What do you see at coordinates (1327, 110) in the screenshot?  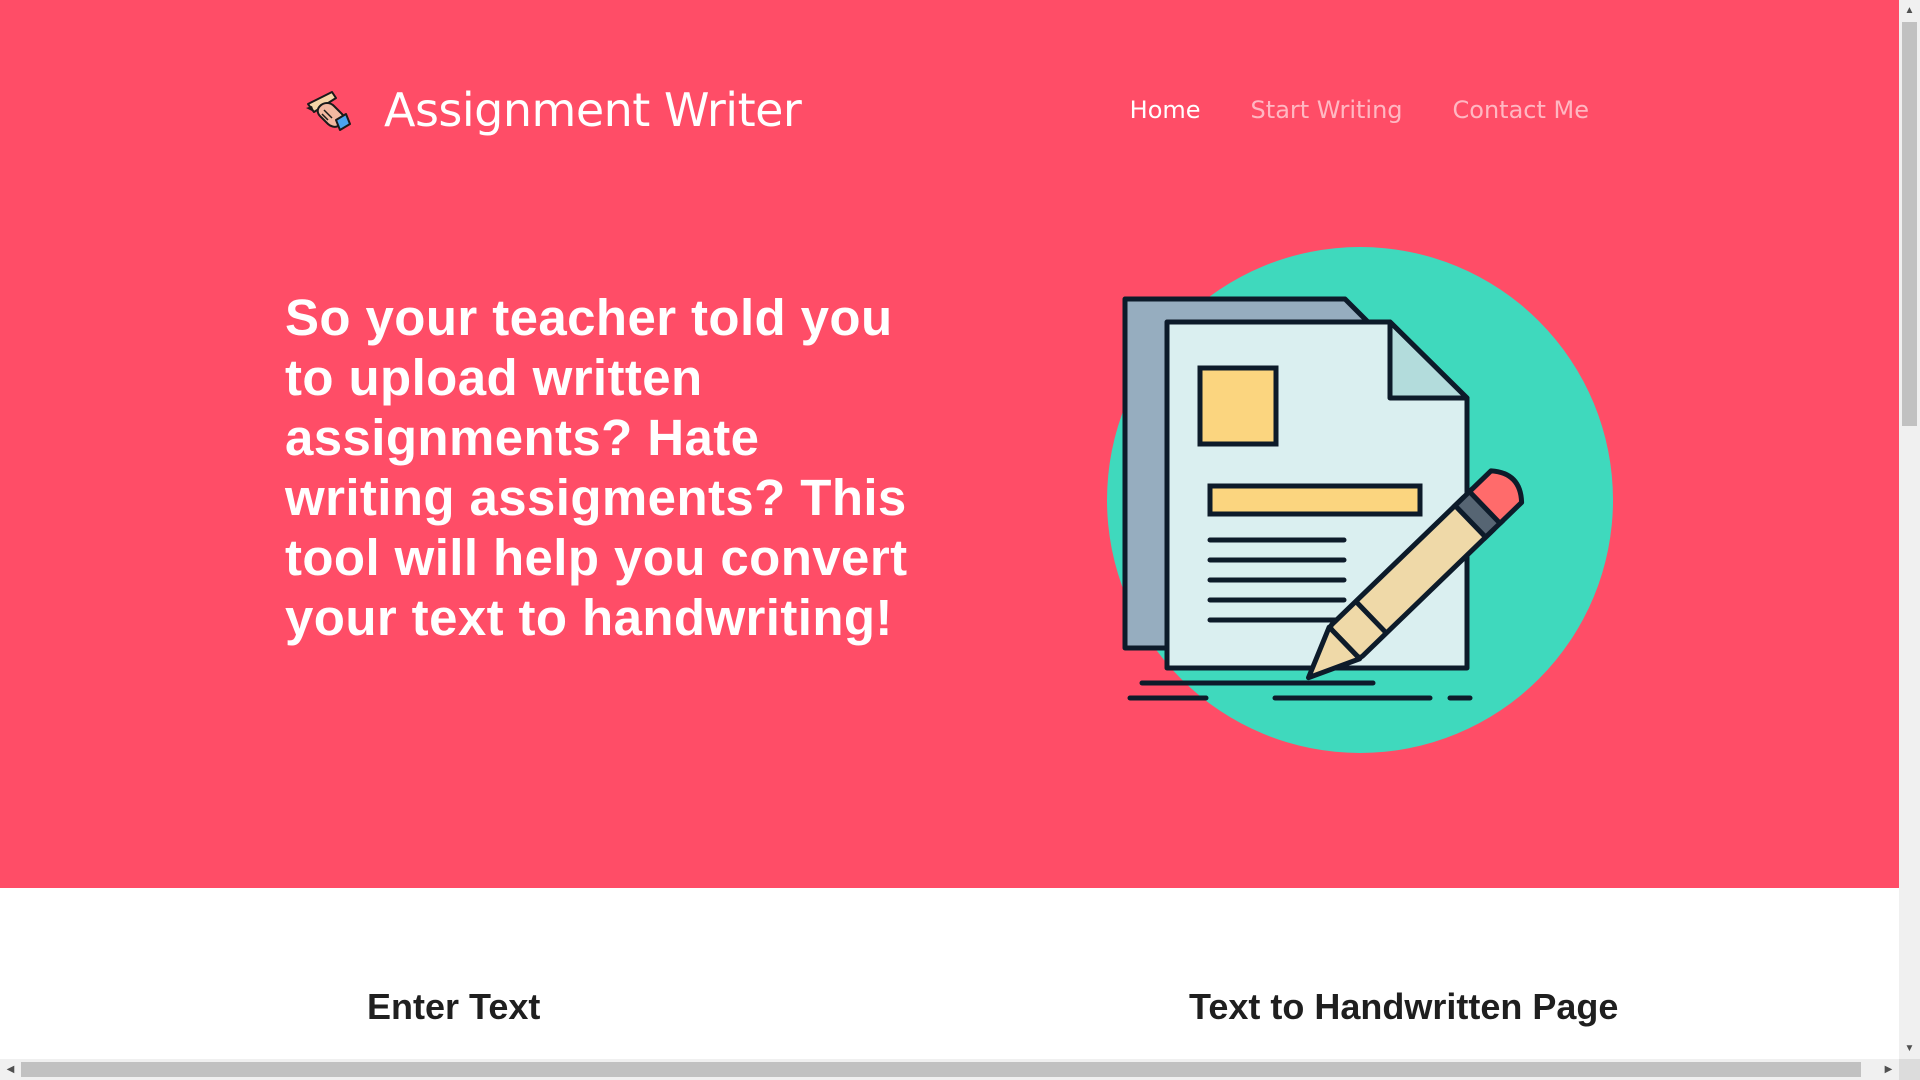 I see `nav-start-writing: Start Writing` at bounding box center [1327, 110].